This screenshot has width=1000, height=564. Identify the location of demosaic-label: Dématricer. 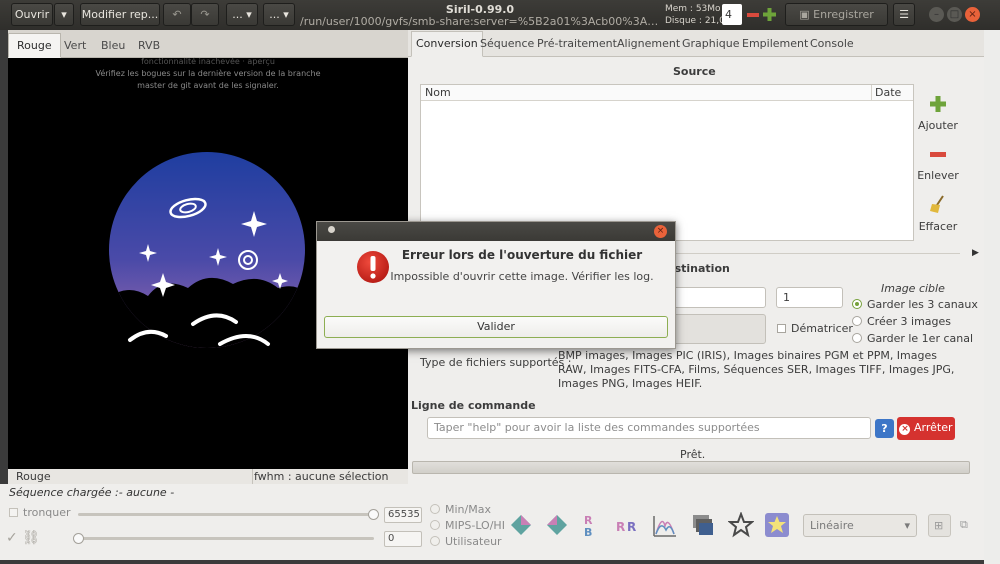
(822, 328).